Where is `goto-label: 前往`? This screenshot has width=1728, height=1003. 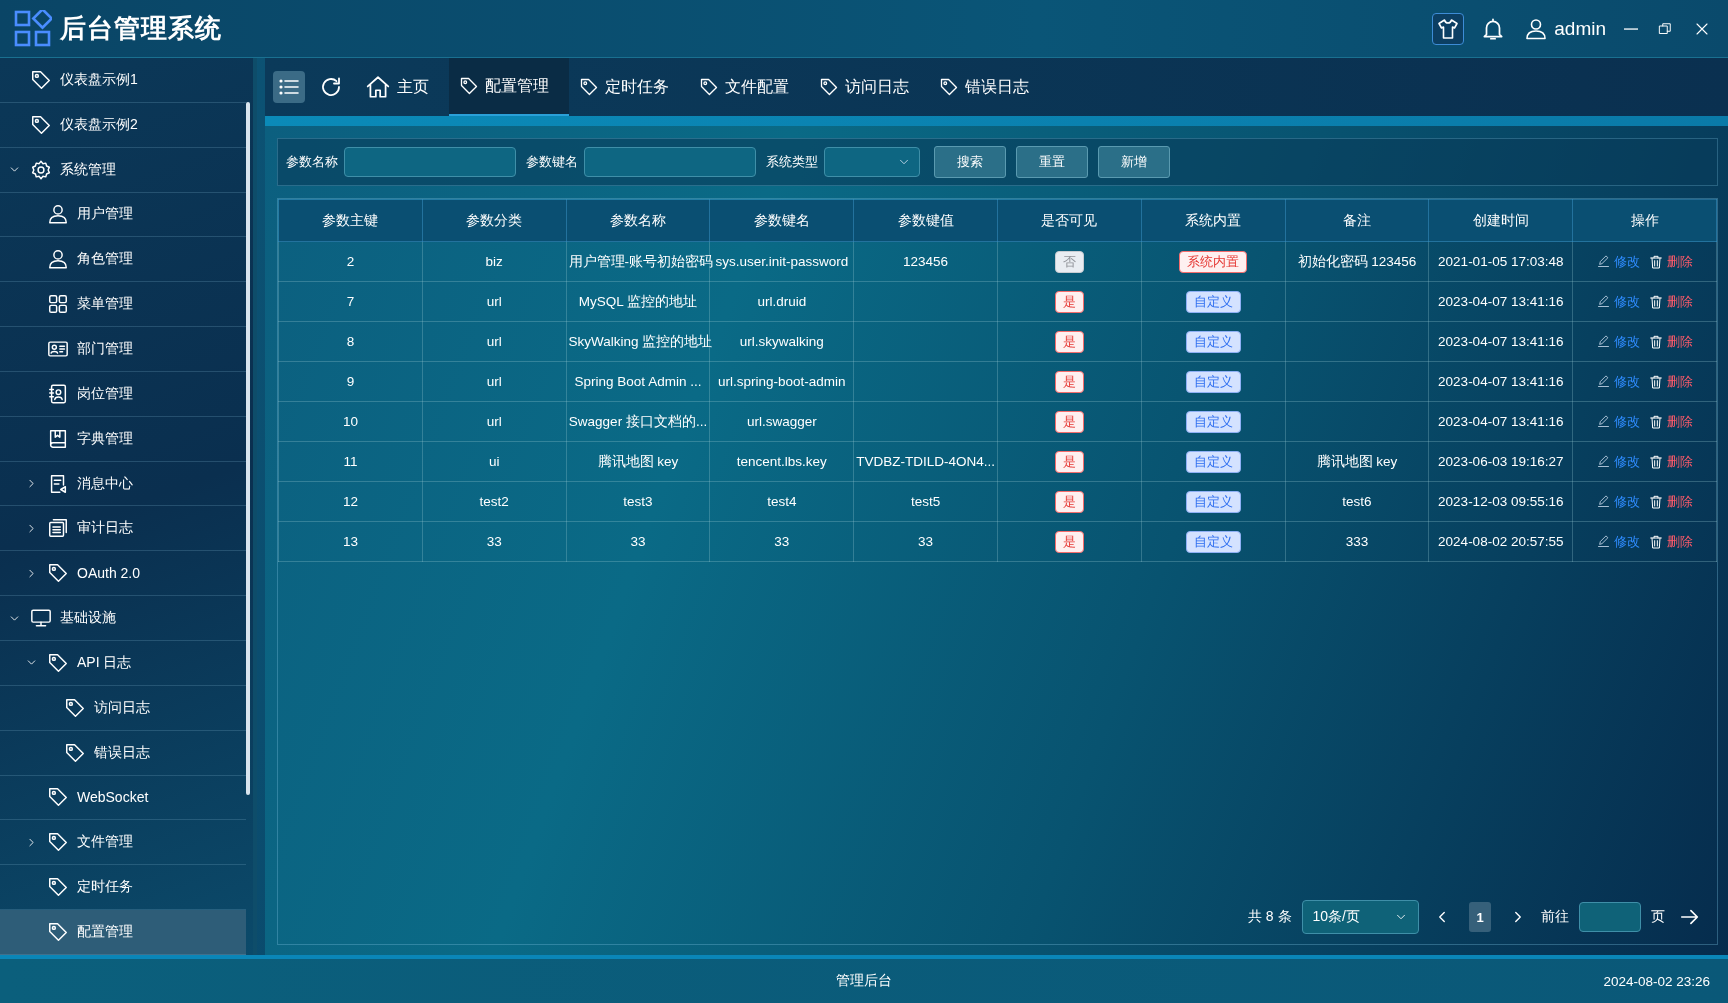
goto-label: 前往 is located at coordinates (1555, 917).